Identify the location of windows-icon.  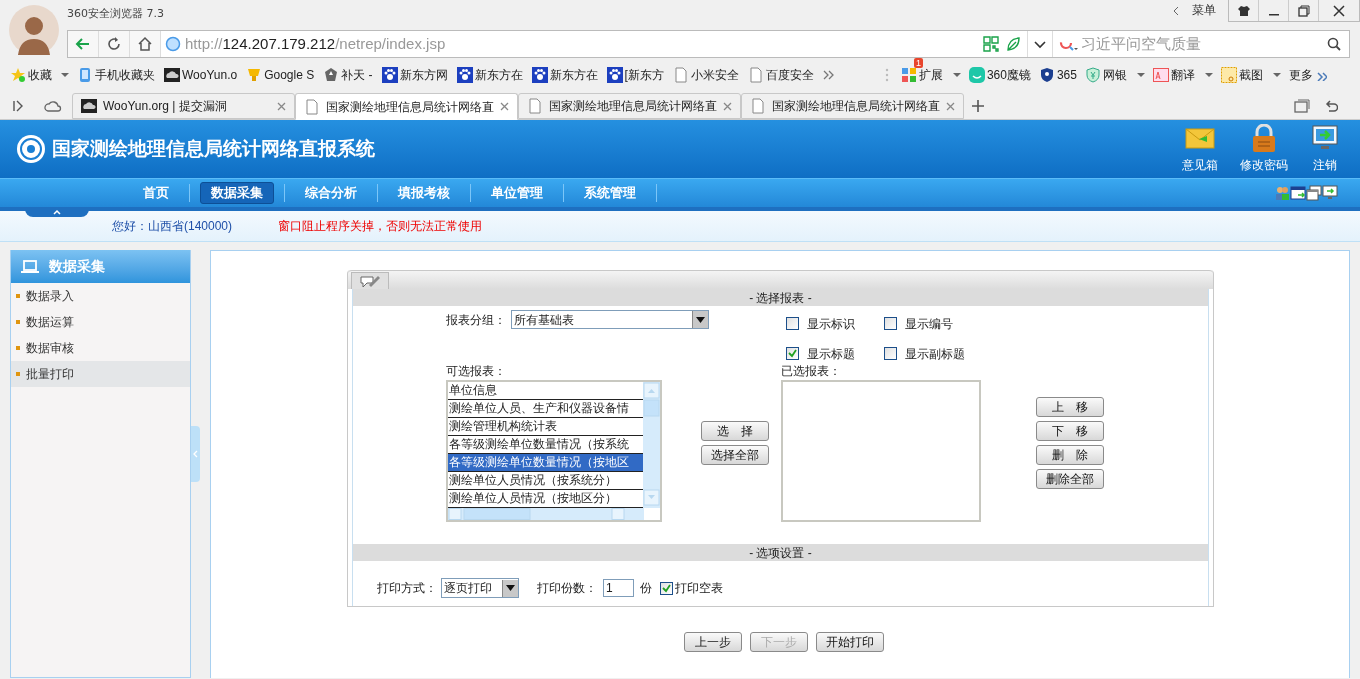
(1314, 193).